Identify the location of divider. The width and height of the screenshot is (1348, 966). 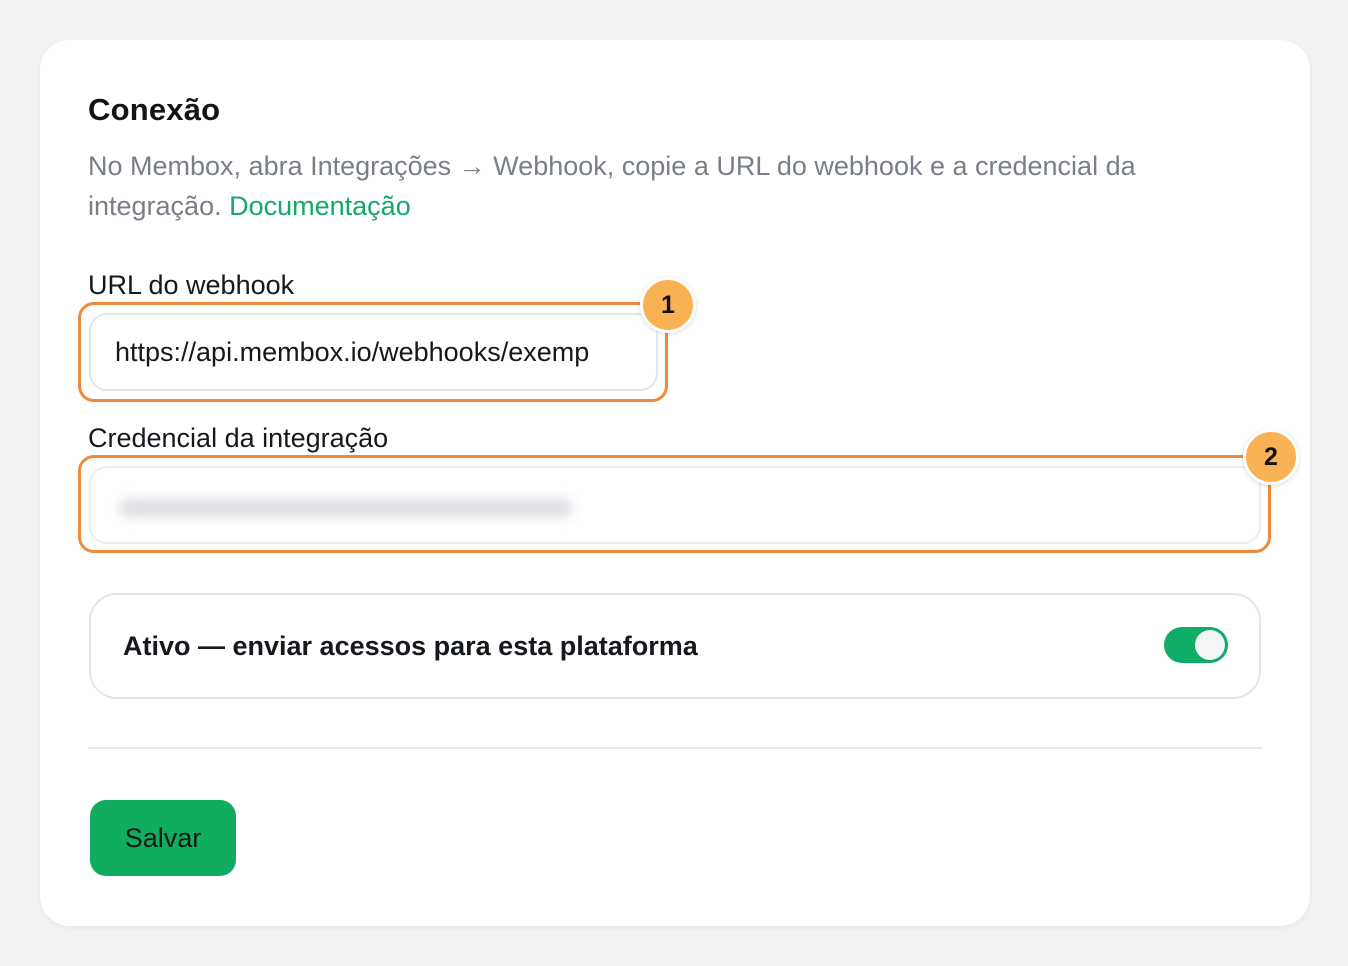
(675, 748).